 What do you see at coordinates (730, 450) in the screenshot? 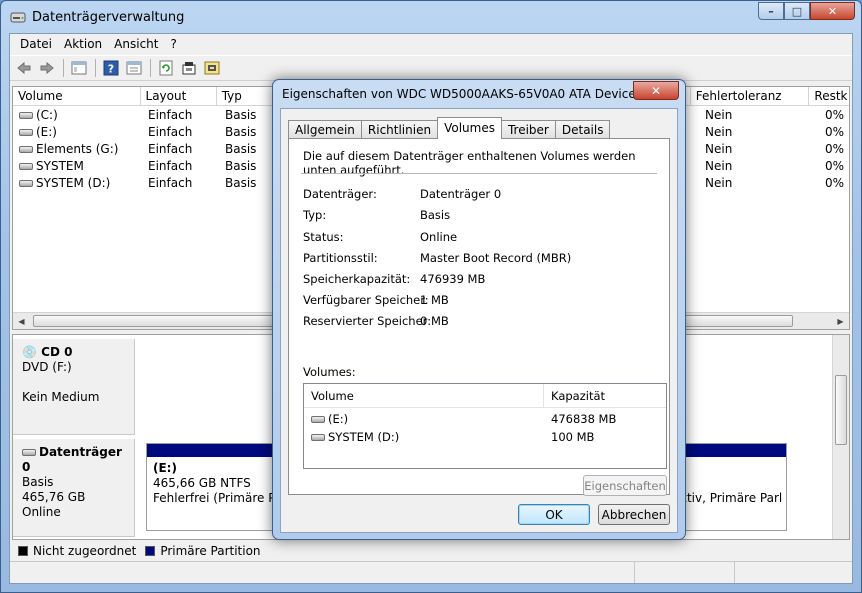
I see `primary-partition-bar` at bounding box center [730, 450].